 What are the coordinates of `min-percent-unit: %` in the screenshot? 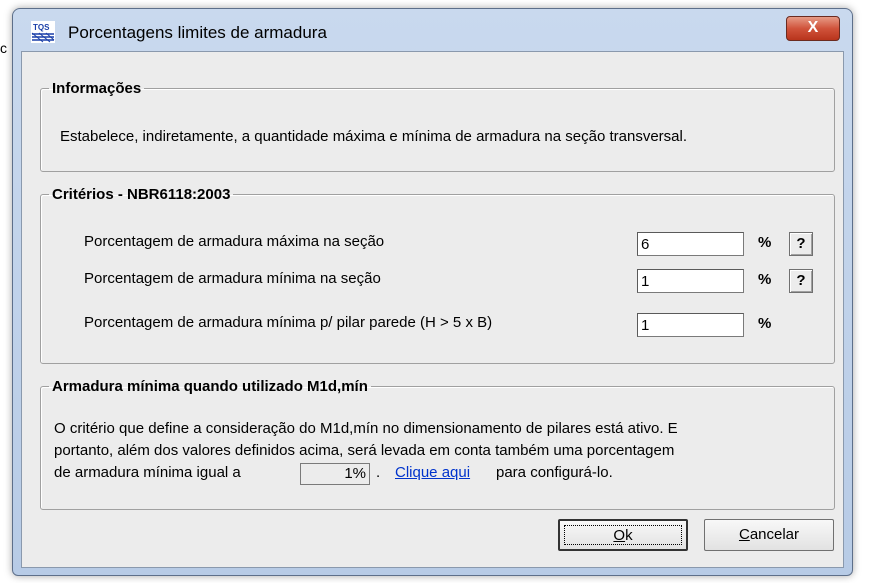 It's located at (765, 279).